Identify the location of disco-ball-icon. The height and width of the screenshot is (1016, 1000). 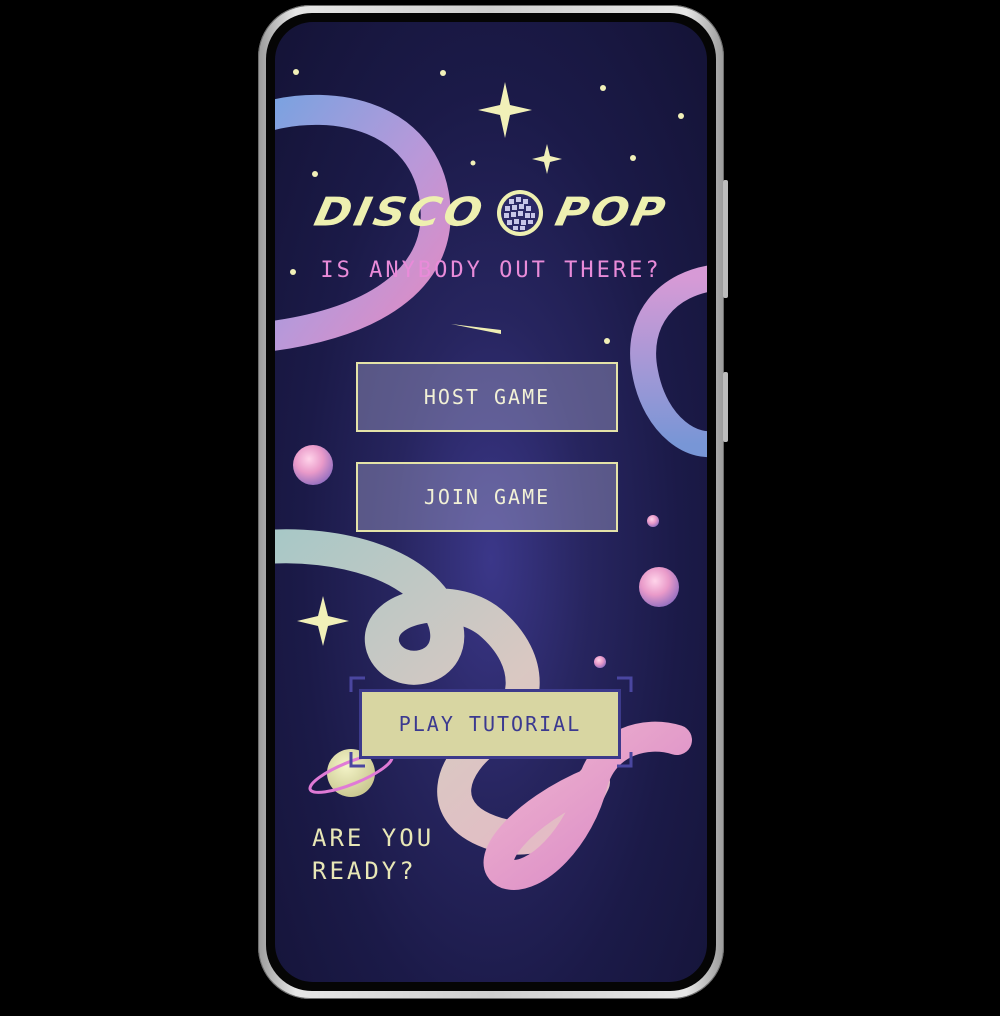
(520, 213).